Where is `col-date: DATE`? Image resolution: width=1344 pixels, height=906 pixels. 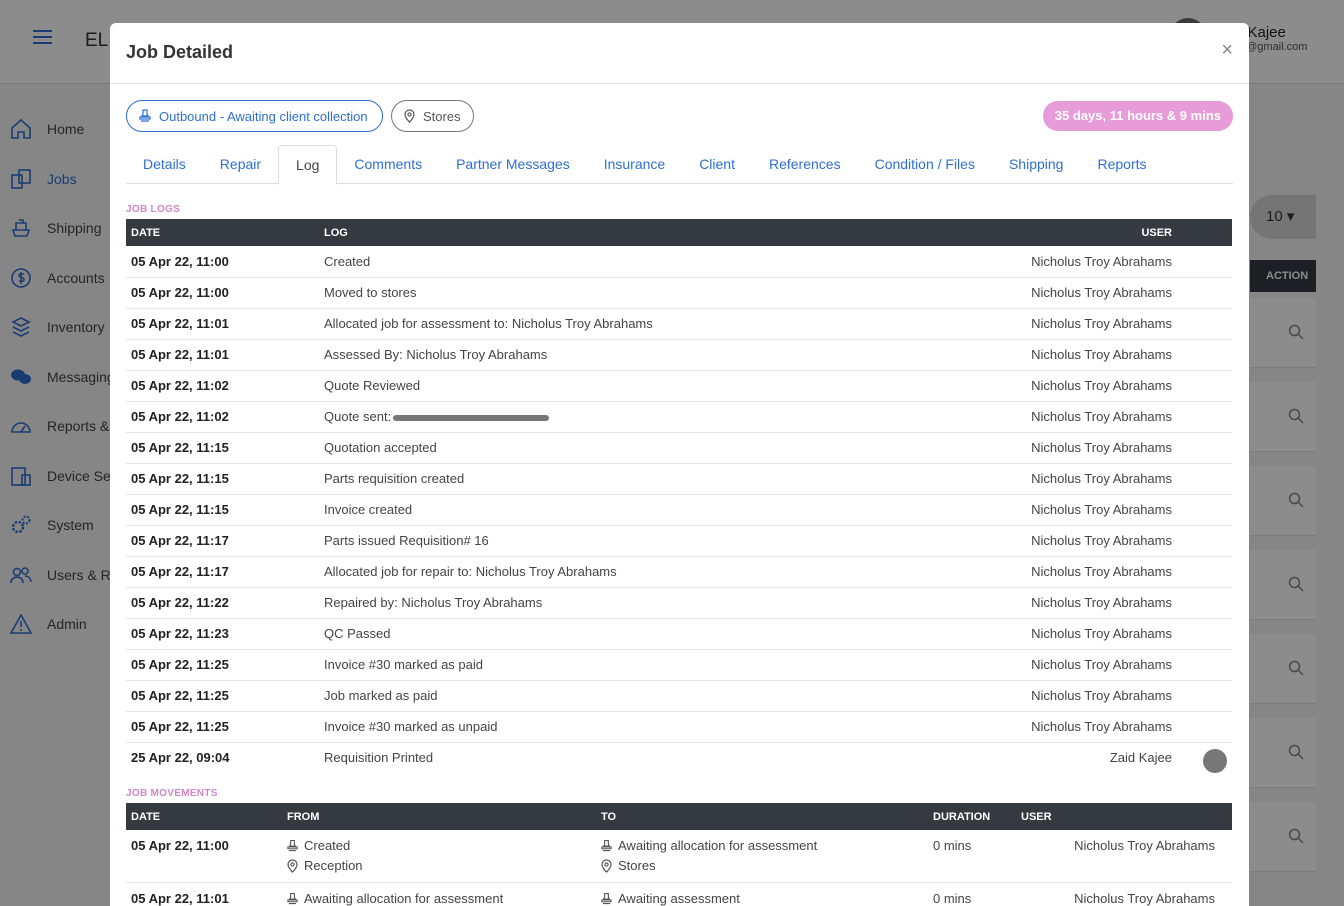 col-date: DATE is located at coordinates (222, 232).